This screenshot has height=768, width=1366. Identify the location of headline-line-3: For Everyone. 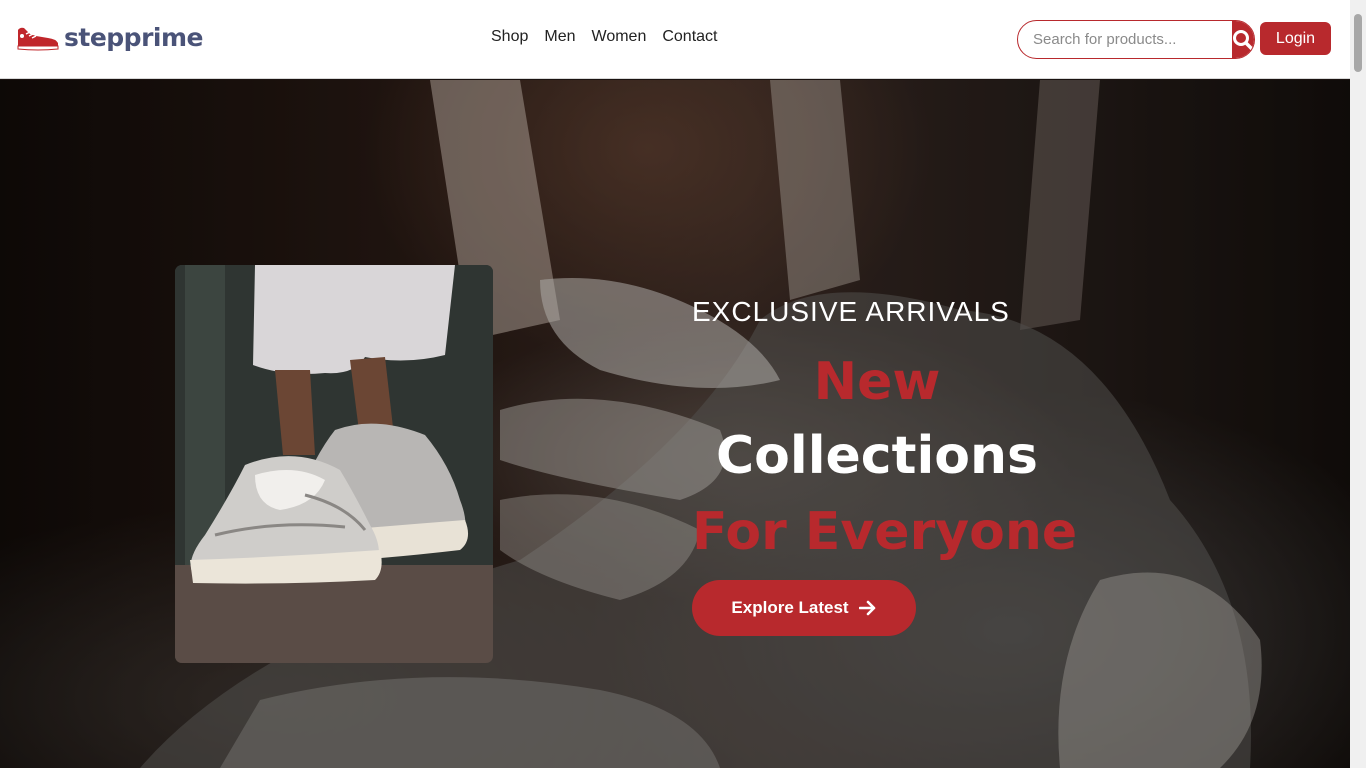
(885, 532).